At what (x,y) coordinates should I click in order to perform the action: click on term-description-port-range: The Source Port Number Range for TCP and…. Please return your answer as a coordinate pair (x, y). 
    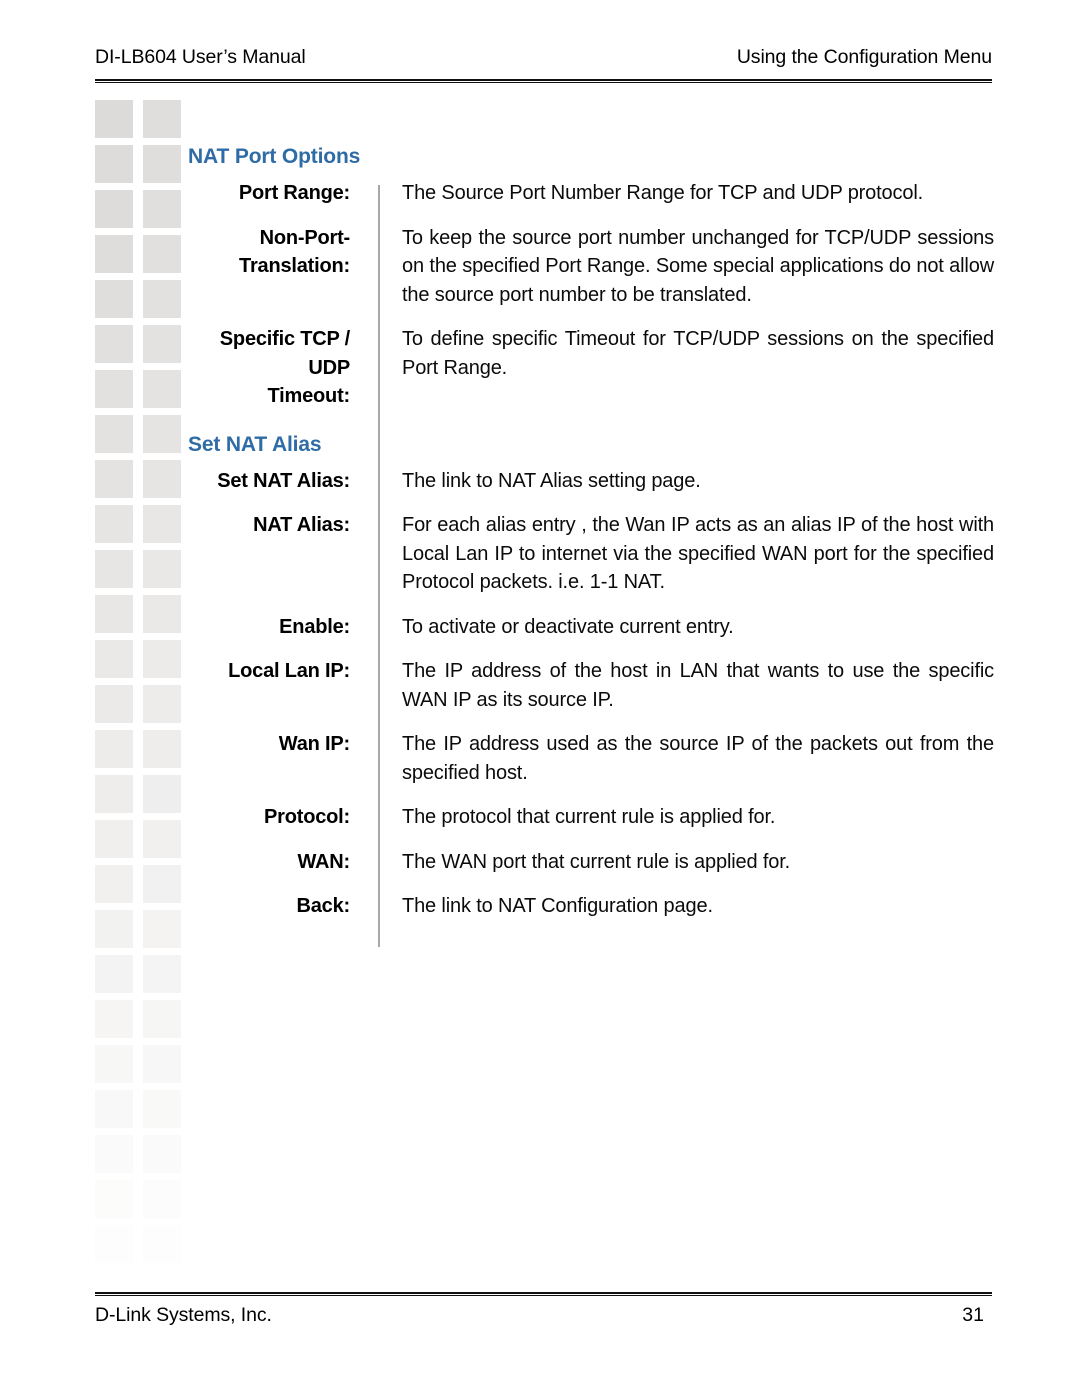
    Looking at the image, I should click on (663, 193).